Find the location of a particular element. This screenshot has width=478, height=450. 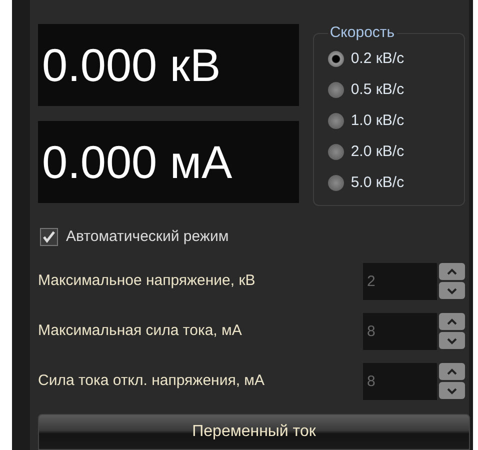

readout-display: 0.000 мА is located at coordinates (168, 162).